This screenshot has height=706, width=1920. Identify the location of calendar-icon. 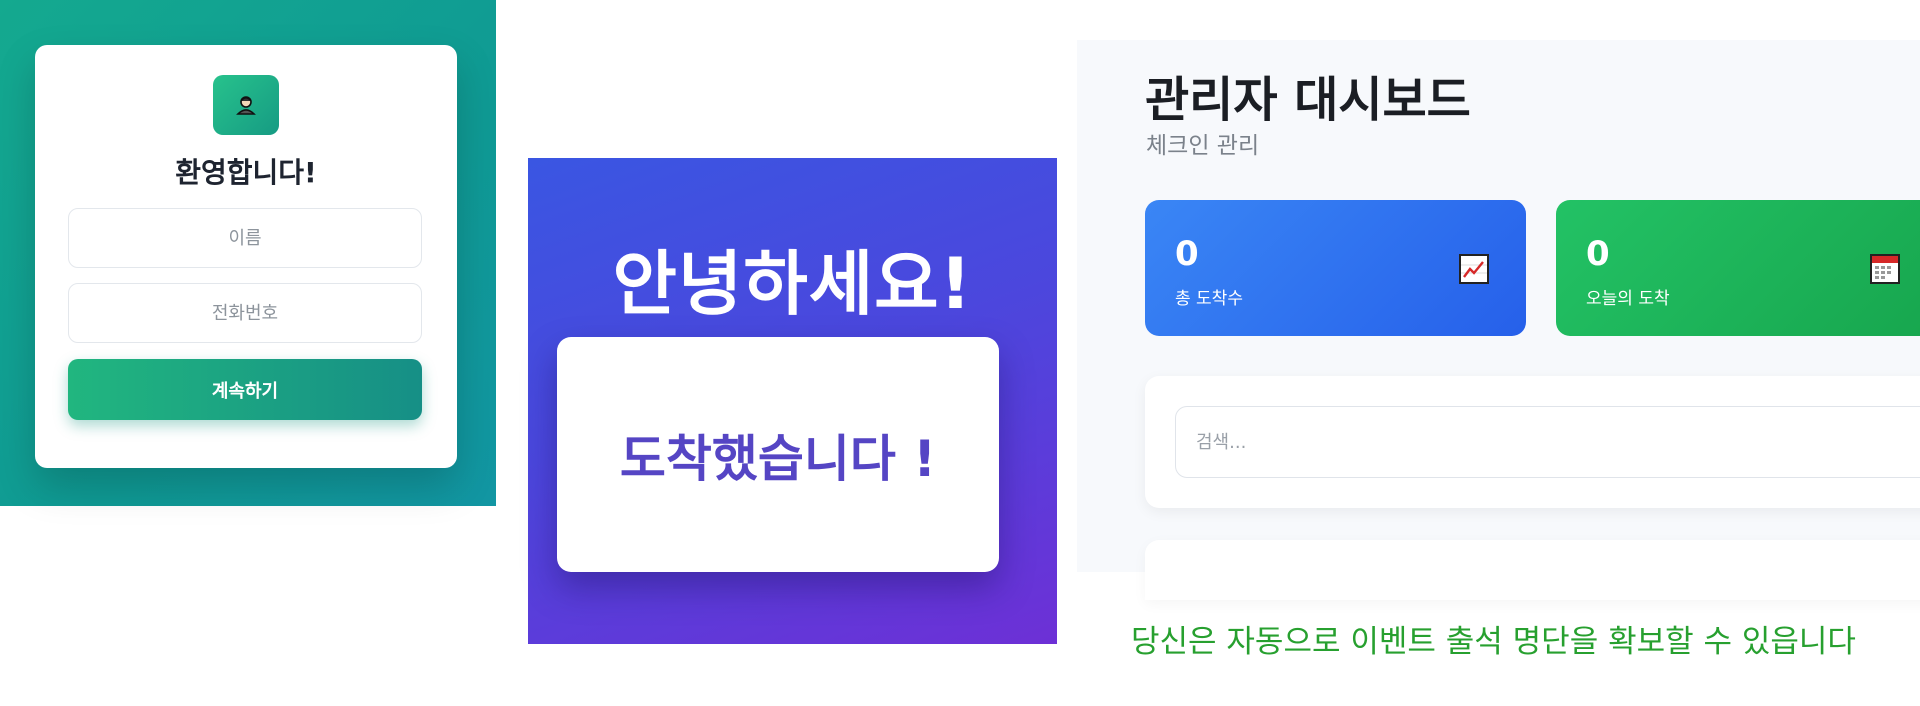
(1885, 269).